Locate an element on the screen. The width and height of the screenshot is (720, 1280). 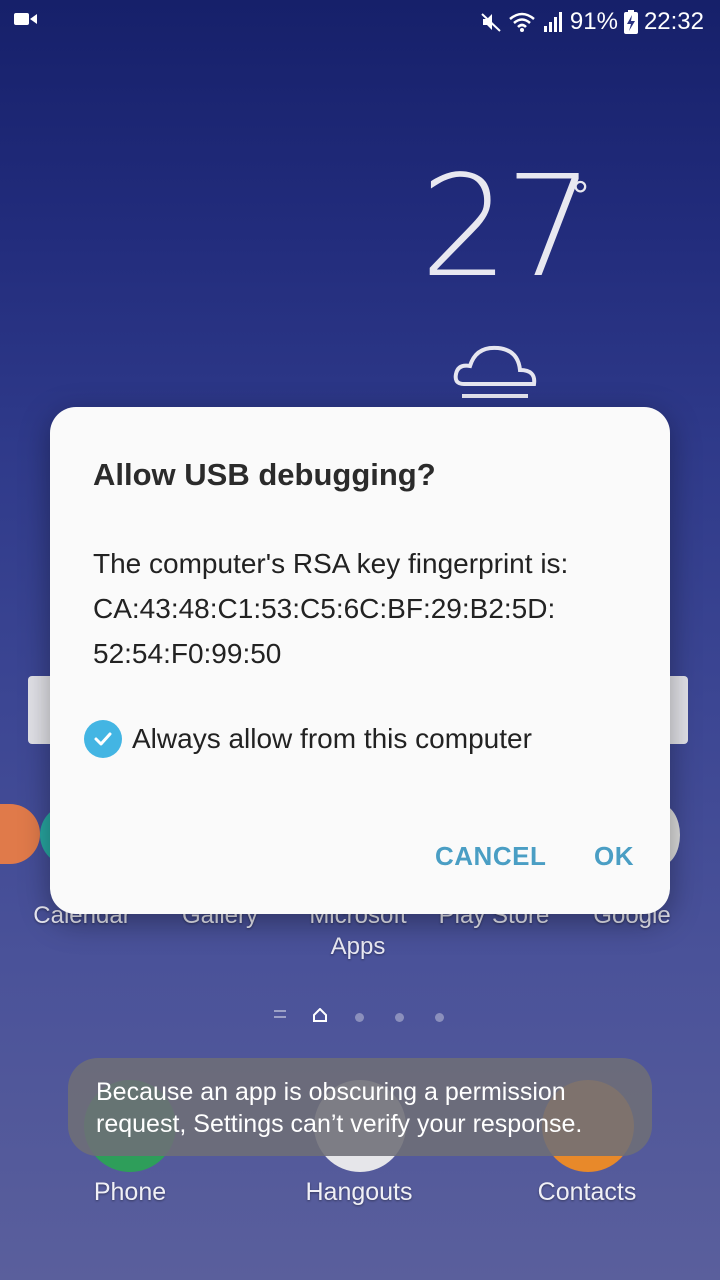
message-line-1: The computer's RSA key fingerprint is: is located at coordinates (331, 563).